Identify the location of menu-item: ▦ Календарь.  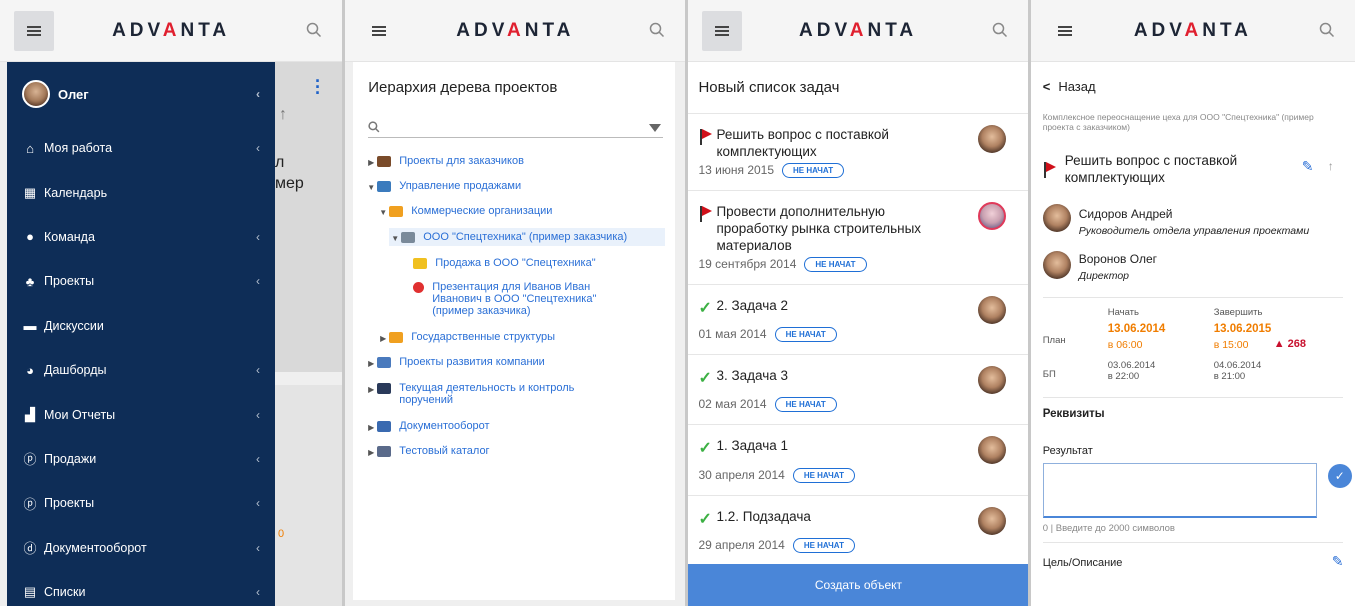
(141, 192).